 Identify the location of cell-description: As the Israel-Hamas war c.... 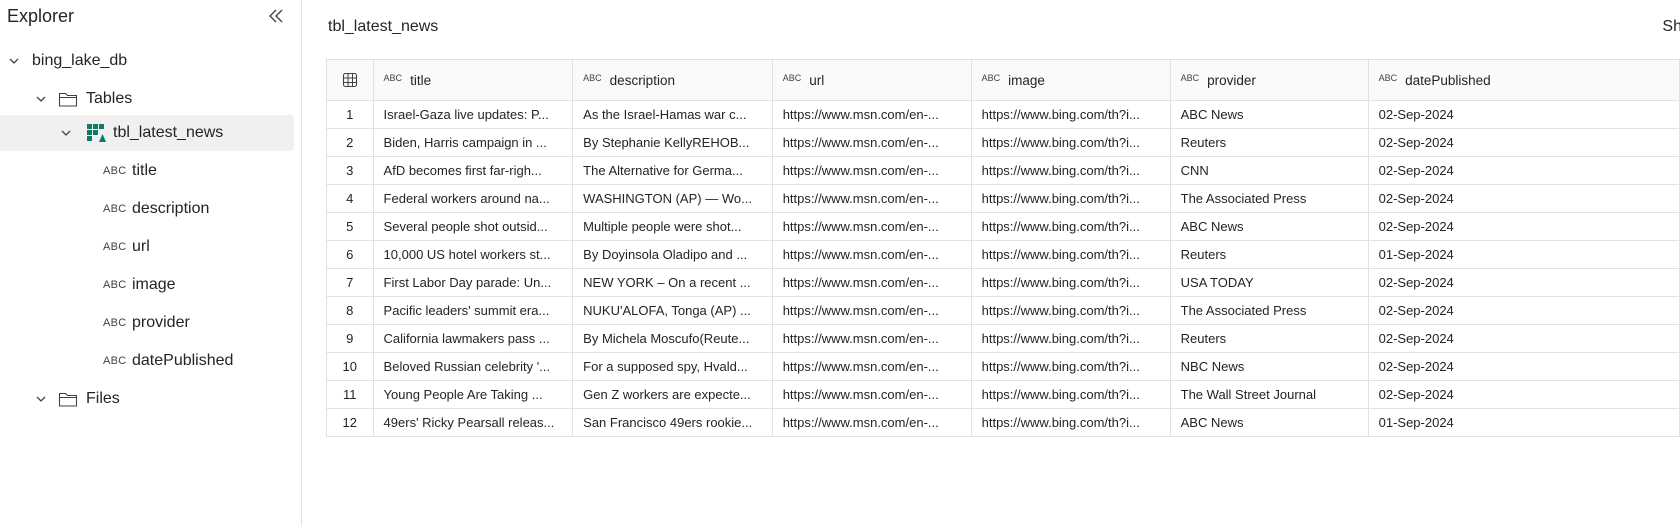
(672, 114).